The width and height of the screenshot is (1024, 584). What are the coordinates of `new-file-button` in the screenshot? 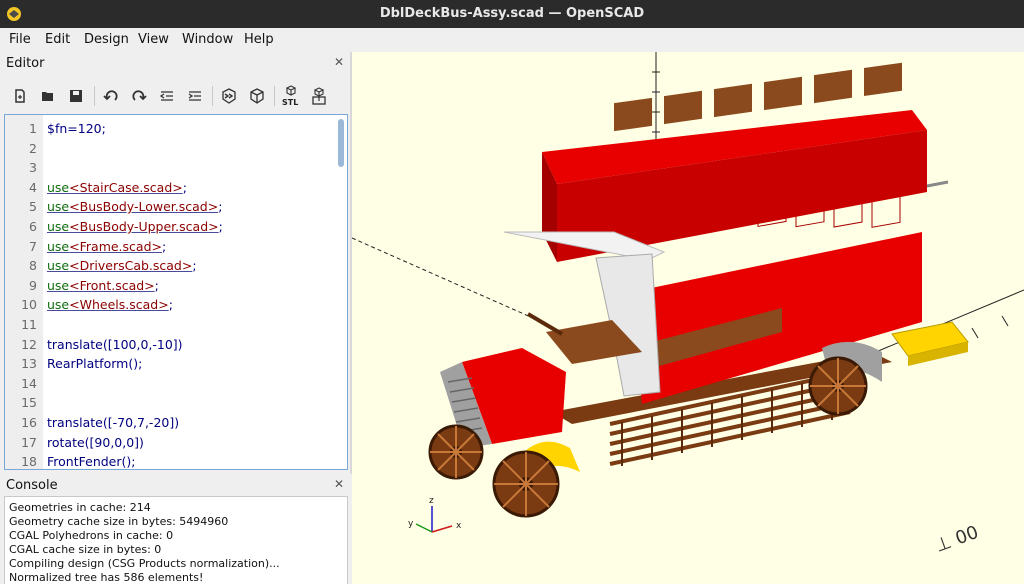 It's located at (20, 96).